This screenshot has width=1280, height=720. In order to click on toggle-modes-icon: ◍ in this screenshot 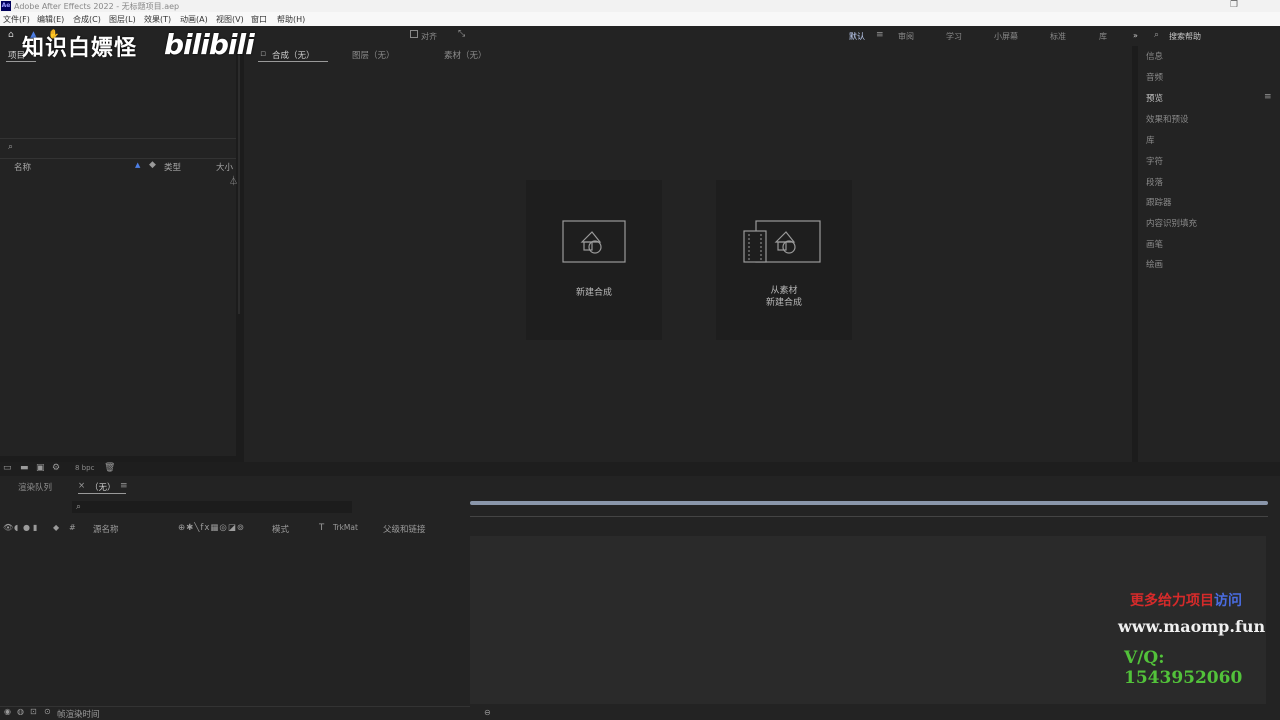, I will do `click(20, 711)`.